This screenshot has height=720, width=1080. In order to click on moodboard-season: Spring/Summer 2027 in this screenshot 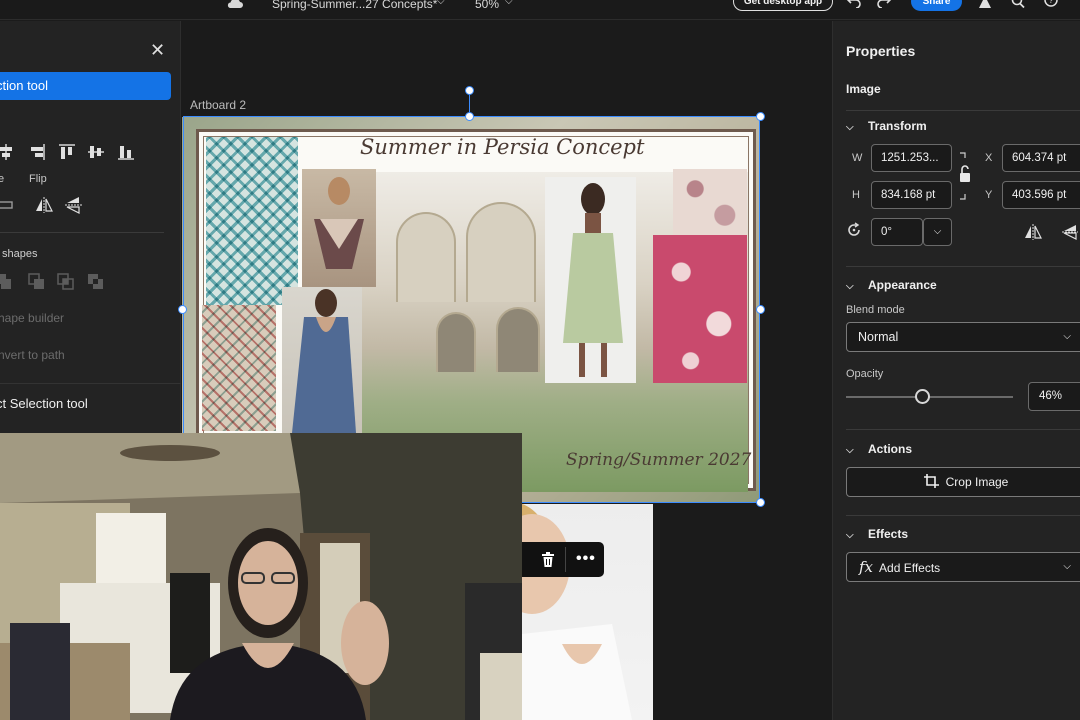, I will do `click(659, 460)`.